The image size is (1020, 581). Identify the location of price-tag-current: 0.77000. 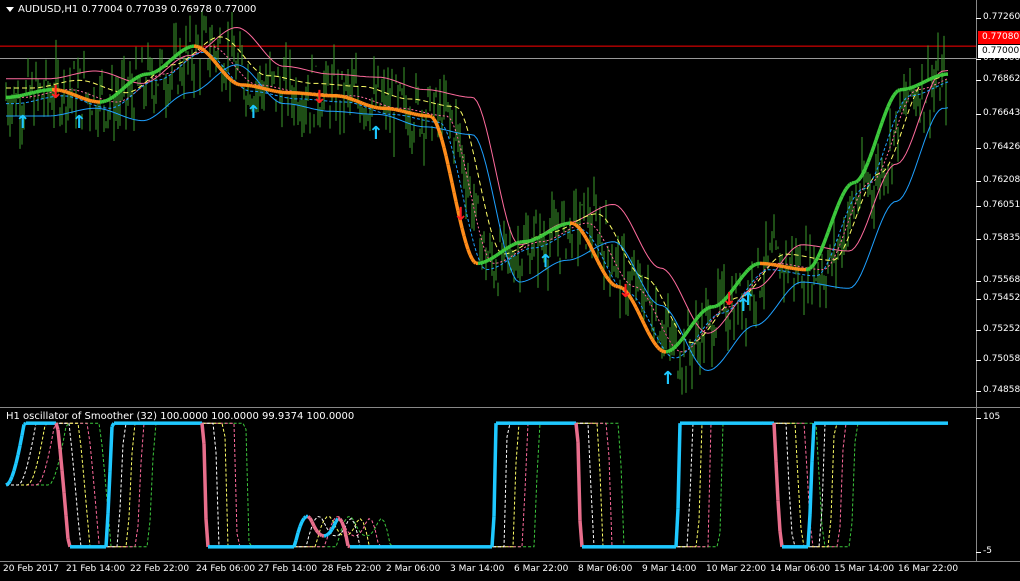
(999, 51).